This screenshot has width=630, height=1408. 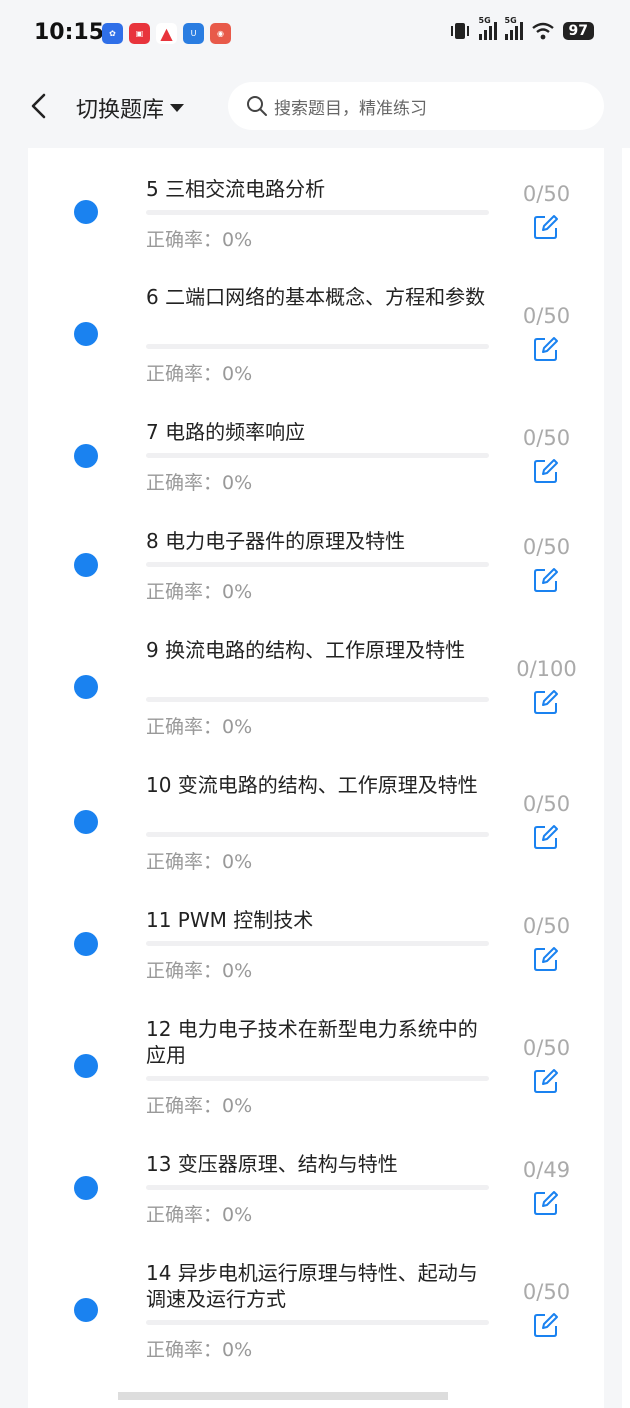 I want to click on app-notification-icon: ✿, so click(x=112, y=33).